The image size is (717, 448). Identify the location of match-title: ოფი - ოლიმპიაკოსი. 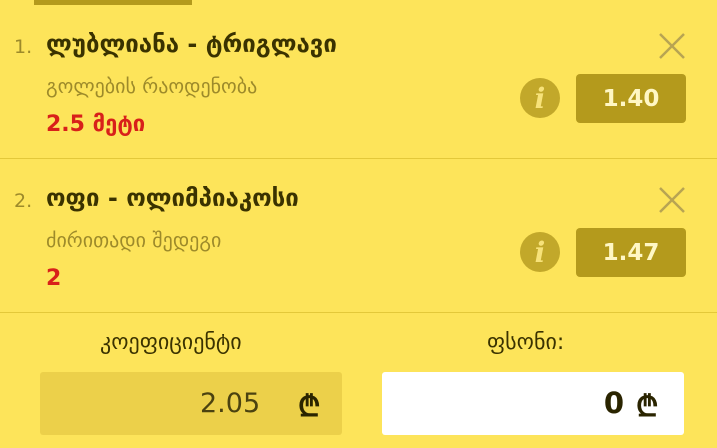
(172, 198).